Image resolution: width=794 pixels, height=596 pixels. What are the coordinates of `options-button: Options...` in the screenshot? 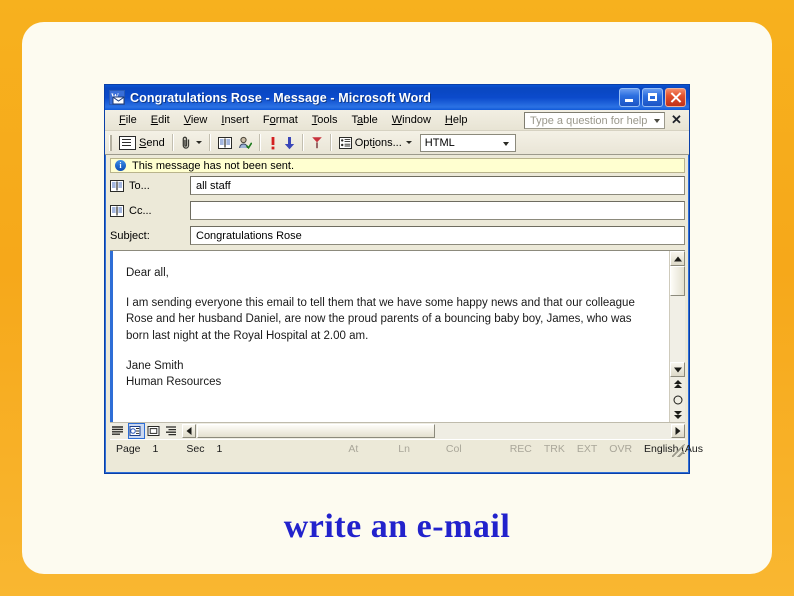 It's located at (375, 143).